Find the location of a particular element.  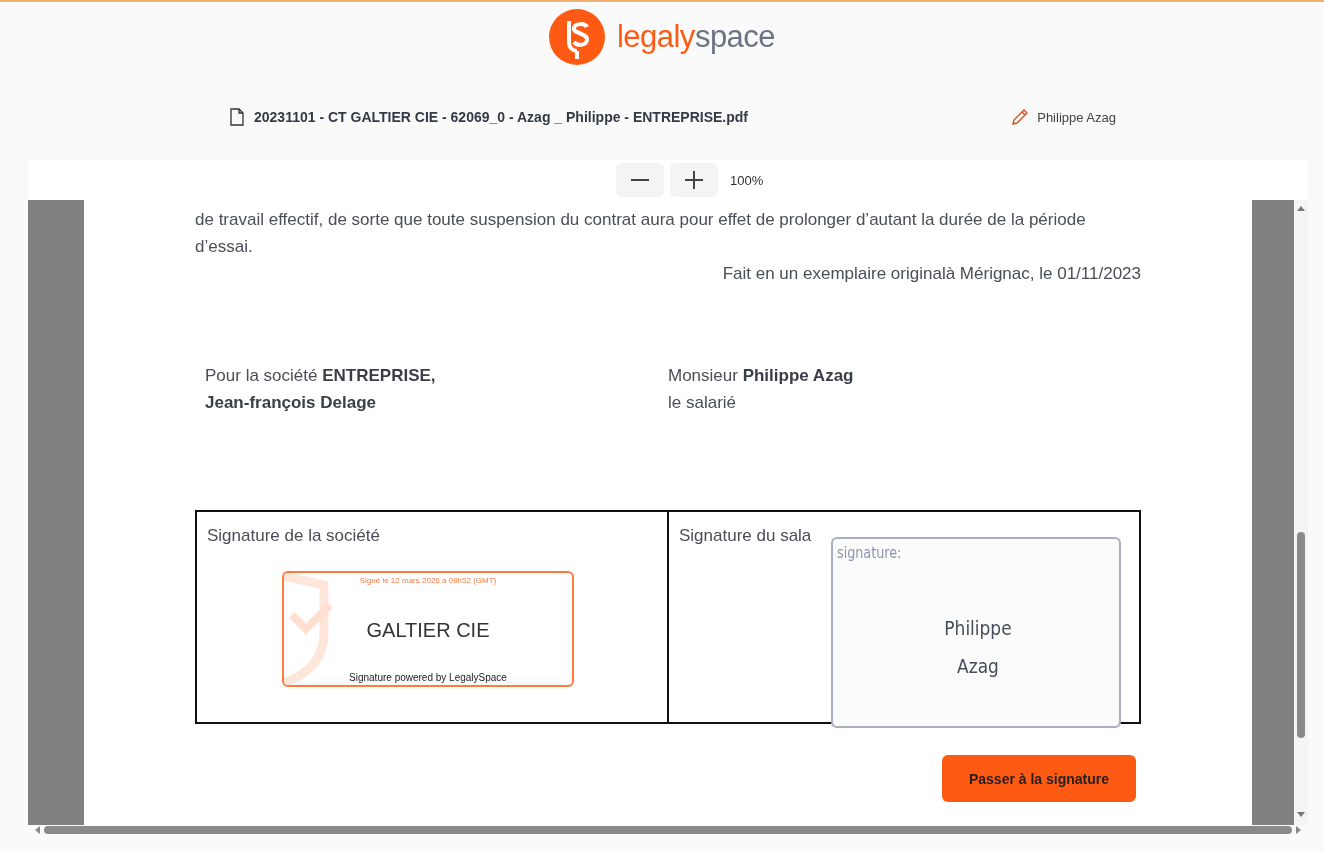

signed-date: Signé le 12 mars 2026 à 09h52 (GMT) is located at coordinates (428, 580).